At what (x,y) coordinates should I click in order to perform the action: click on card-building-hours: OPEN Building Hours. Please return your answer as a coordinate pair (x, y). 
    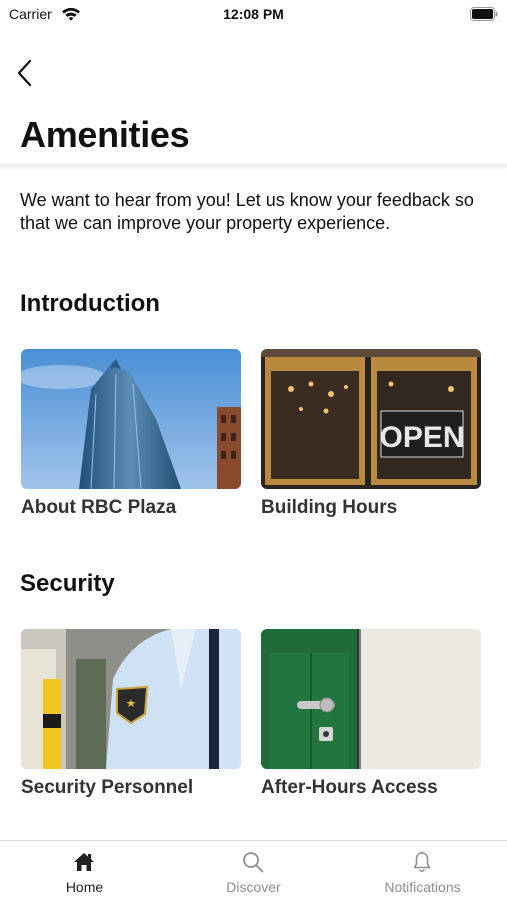
    Looking at the image, I should click on (371, 434).